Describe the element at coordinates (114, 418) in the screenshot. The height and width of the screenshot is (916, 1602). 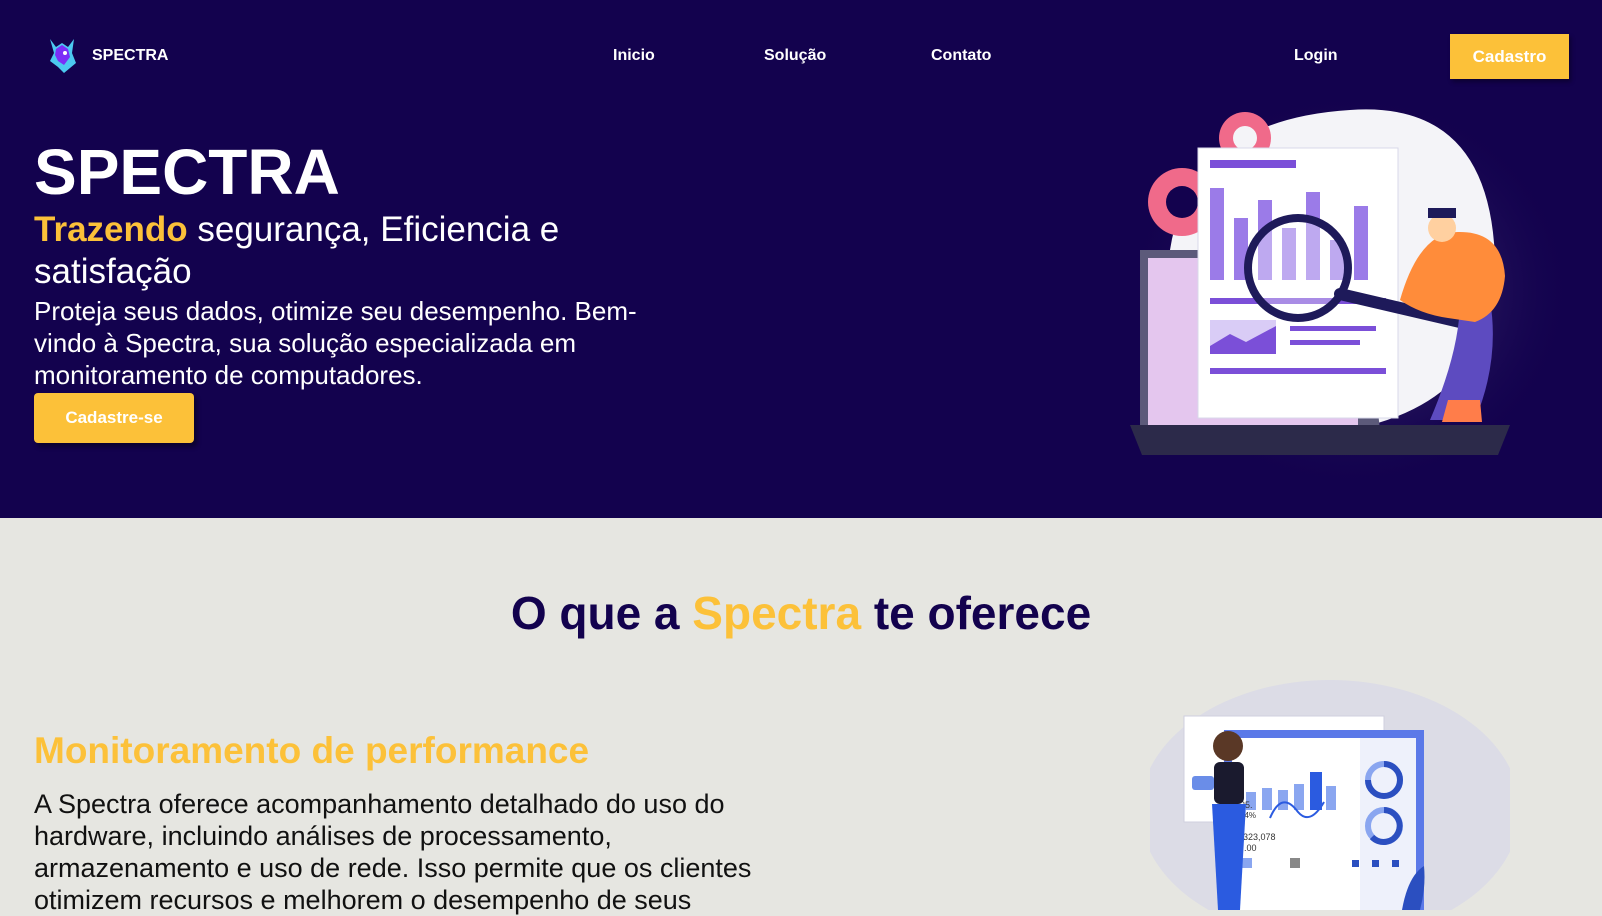
I see `cta-signup-button: Cadastre-se` at that location.